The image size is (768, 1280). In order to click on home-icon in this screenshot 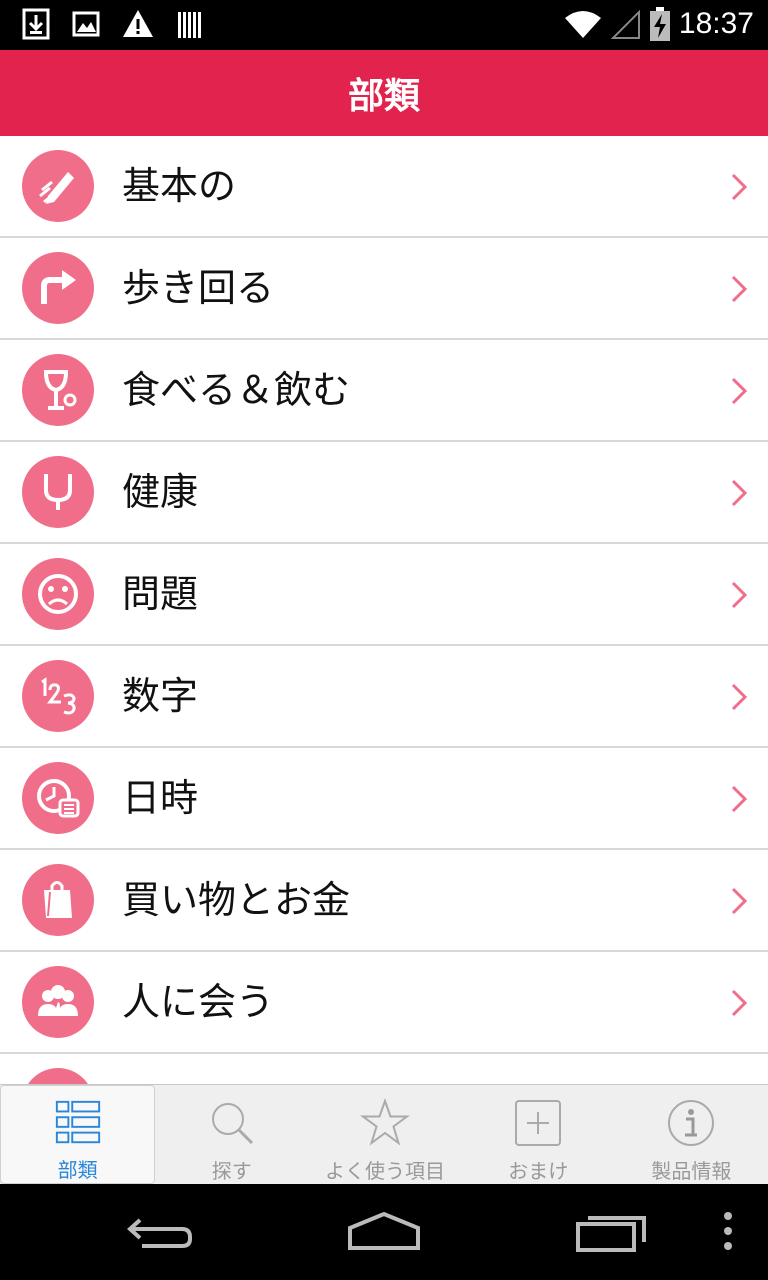, I will do `click(384, 1230)`.